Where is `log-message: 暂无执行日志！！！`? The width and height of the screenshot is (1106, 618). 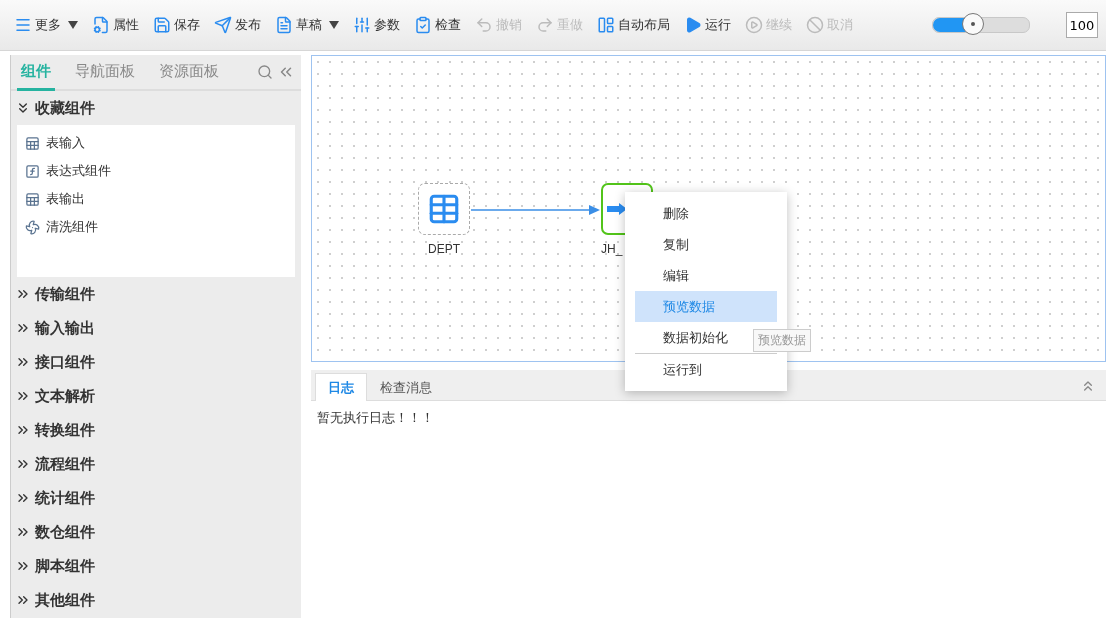
log-message: 暂无执行日志！！！ is located at coordinates (375, 418).